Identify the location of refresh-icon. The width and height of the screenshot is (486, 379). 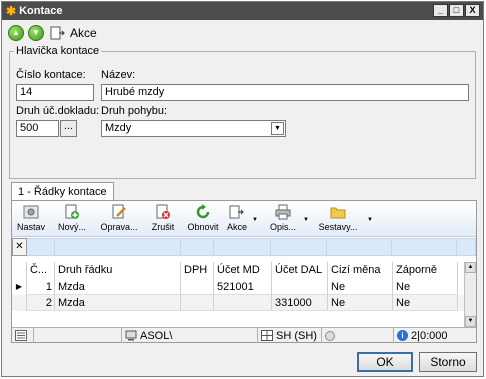
(203, 211).